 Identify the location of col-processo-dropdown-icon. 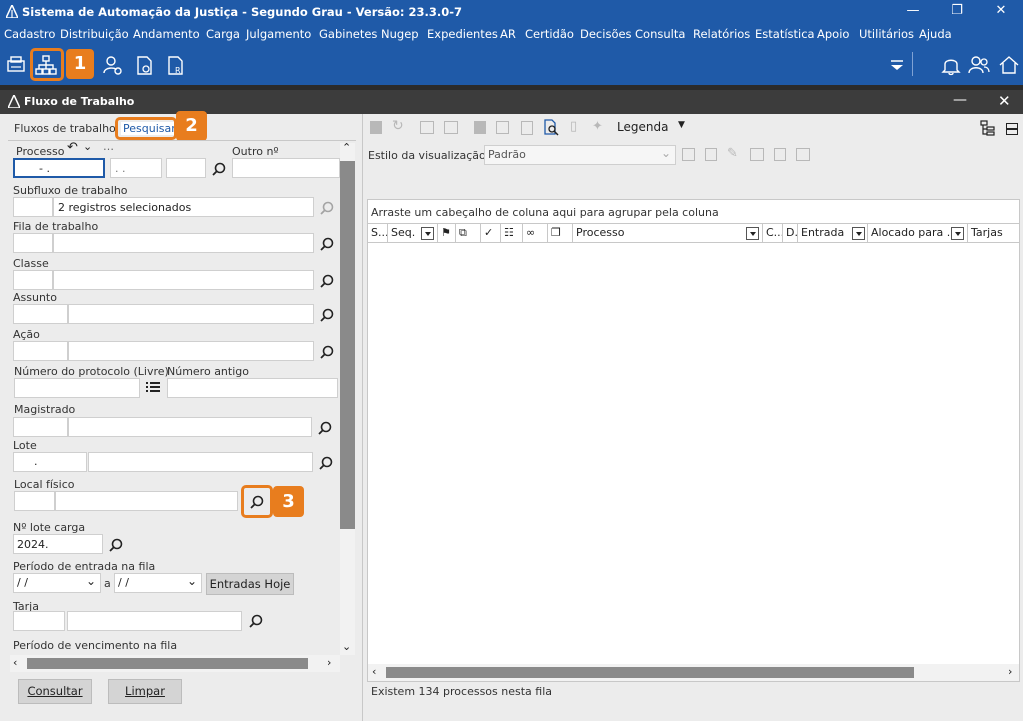
(752, 233).